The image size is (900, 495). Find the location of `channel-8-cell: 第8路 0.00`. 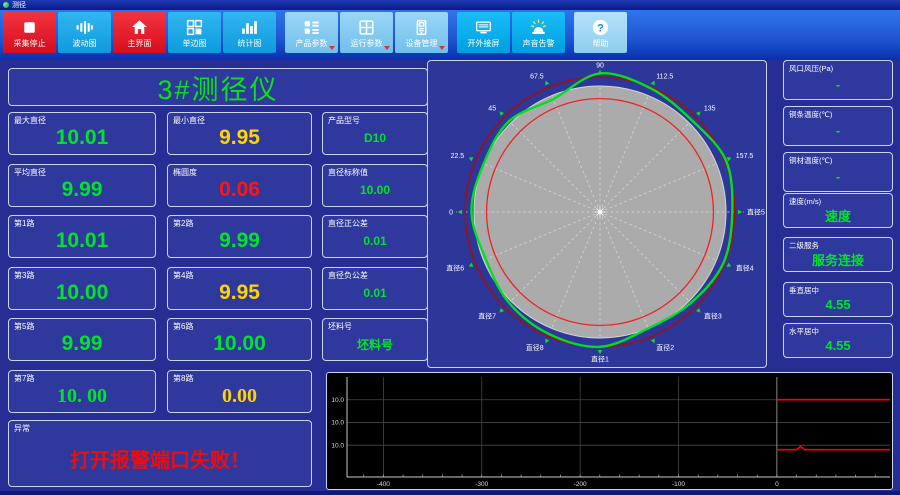

channel-8-cell: 第8路 0.00 is located at coordinates (239, 391).